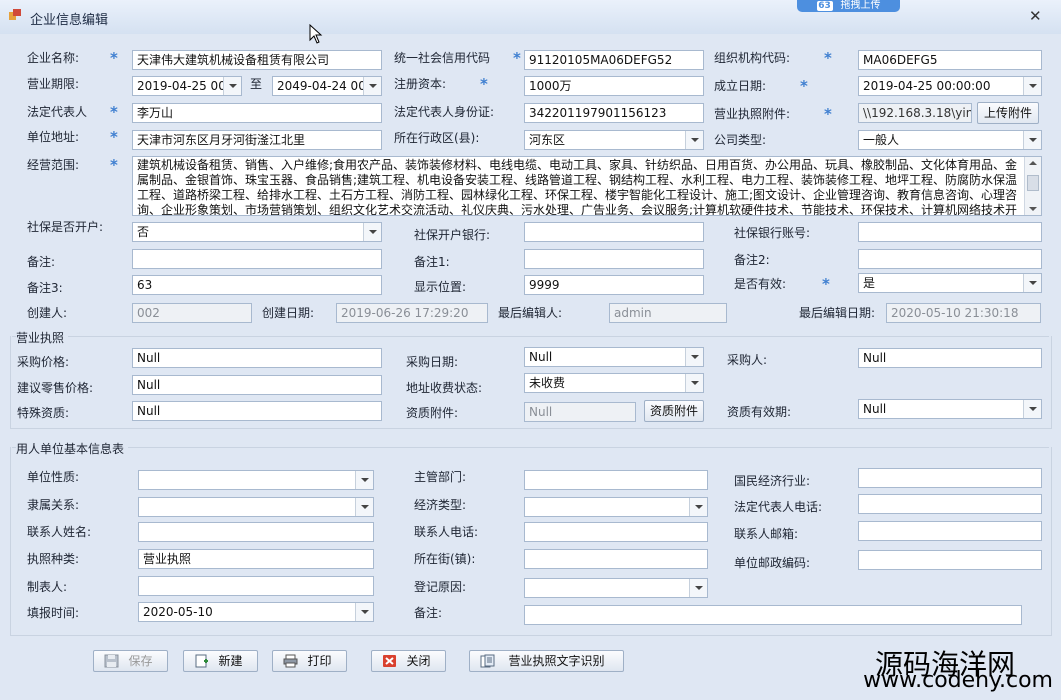  What do you see at coordinates (257, 411) in the screenshot?
I see `special-qual-field: Null` at bounding box center [257, 411].